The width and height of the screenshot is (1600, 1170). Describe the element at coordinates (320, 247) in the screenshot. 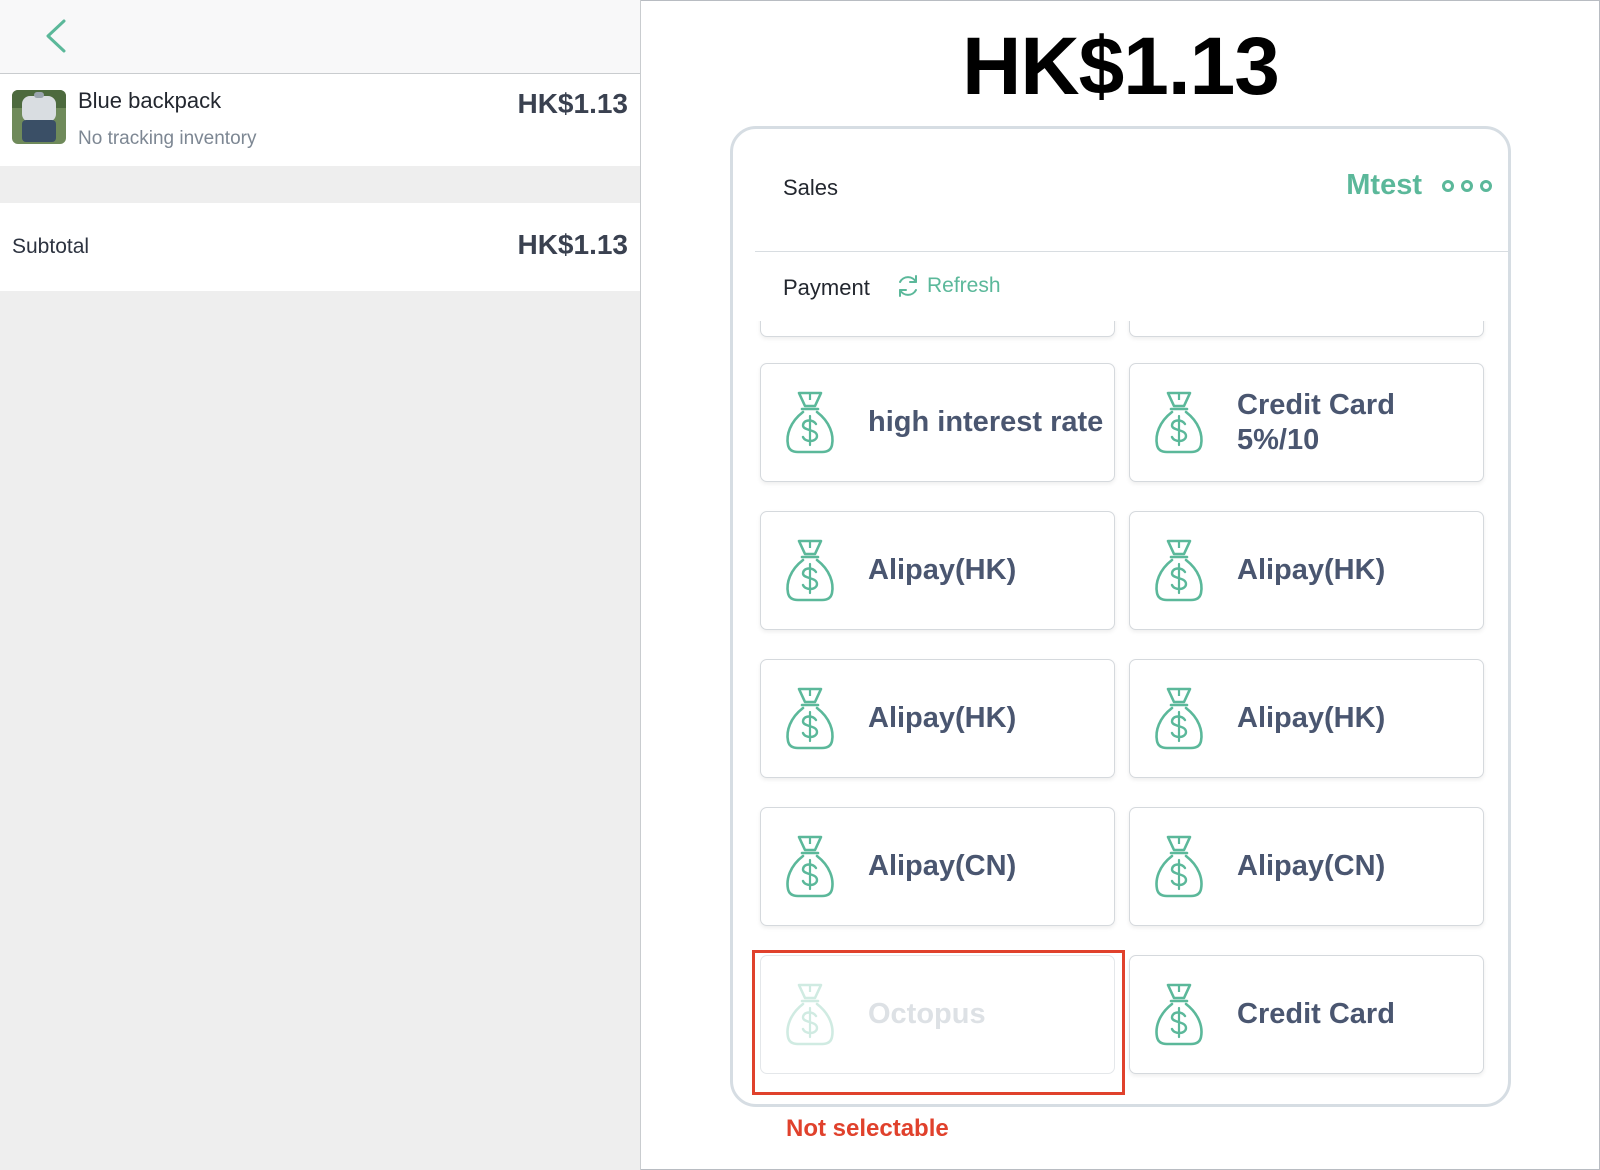

I see `subtotal-row: Subtotal HK$1.13` at that location.